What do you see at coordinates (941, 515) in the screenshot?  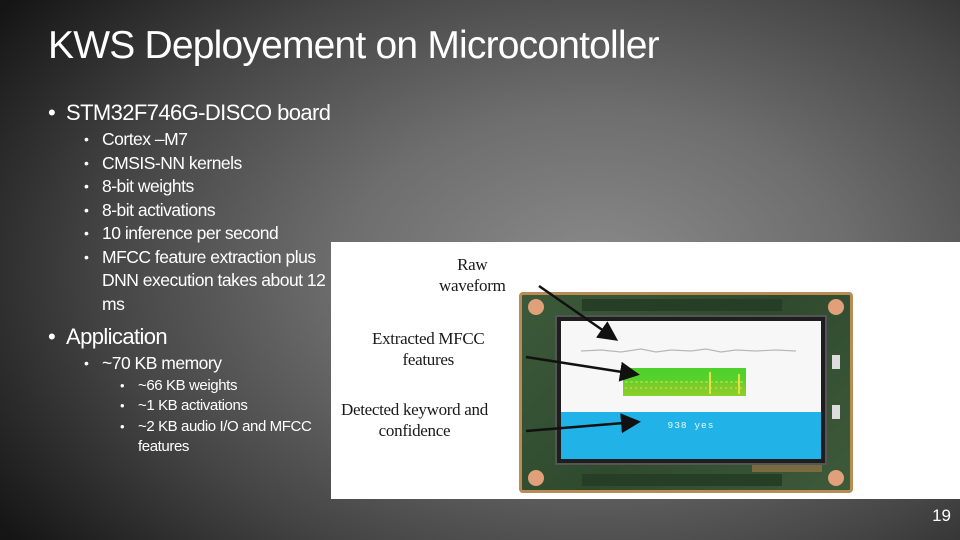 I see `page-number: 19` at bounding box center [941, 515].